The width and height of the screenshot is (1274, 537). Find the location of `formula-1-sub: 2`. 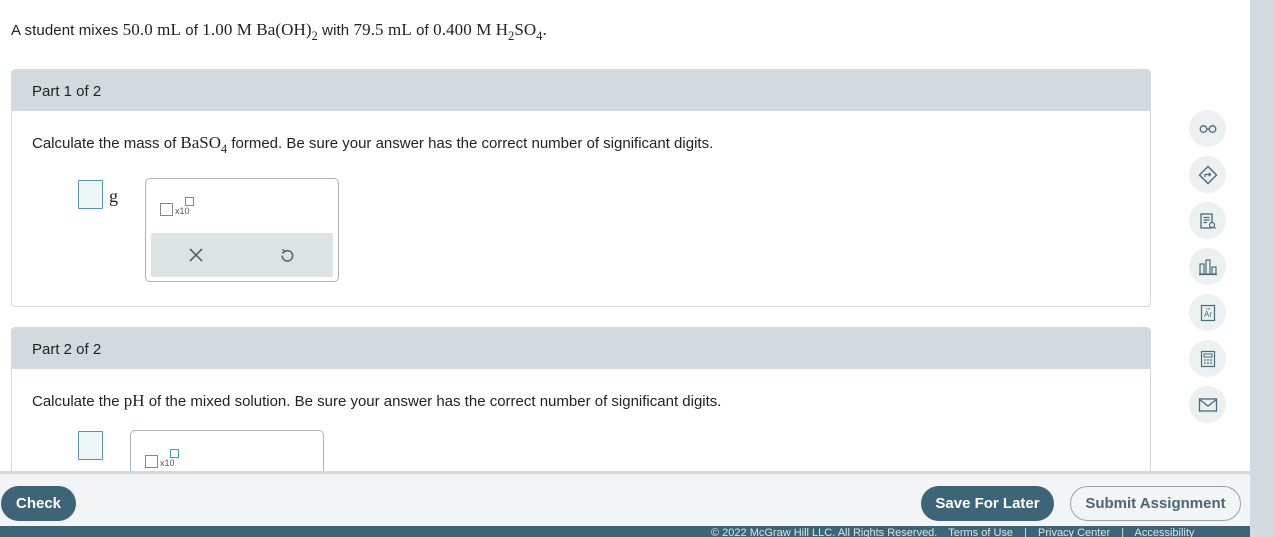

formula-1-sub: 2 is located at coordinates (314, 35).